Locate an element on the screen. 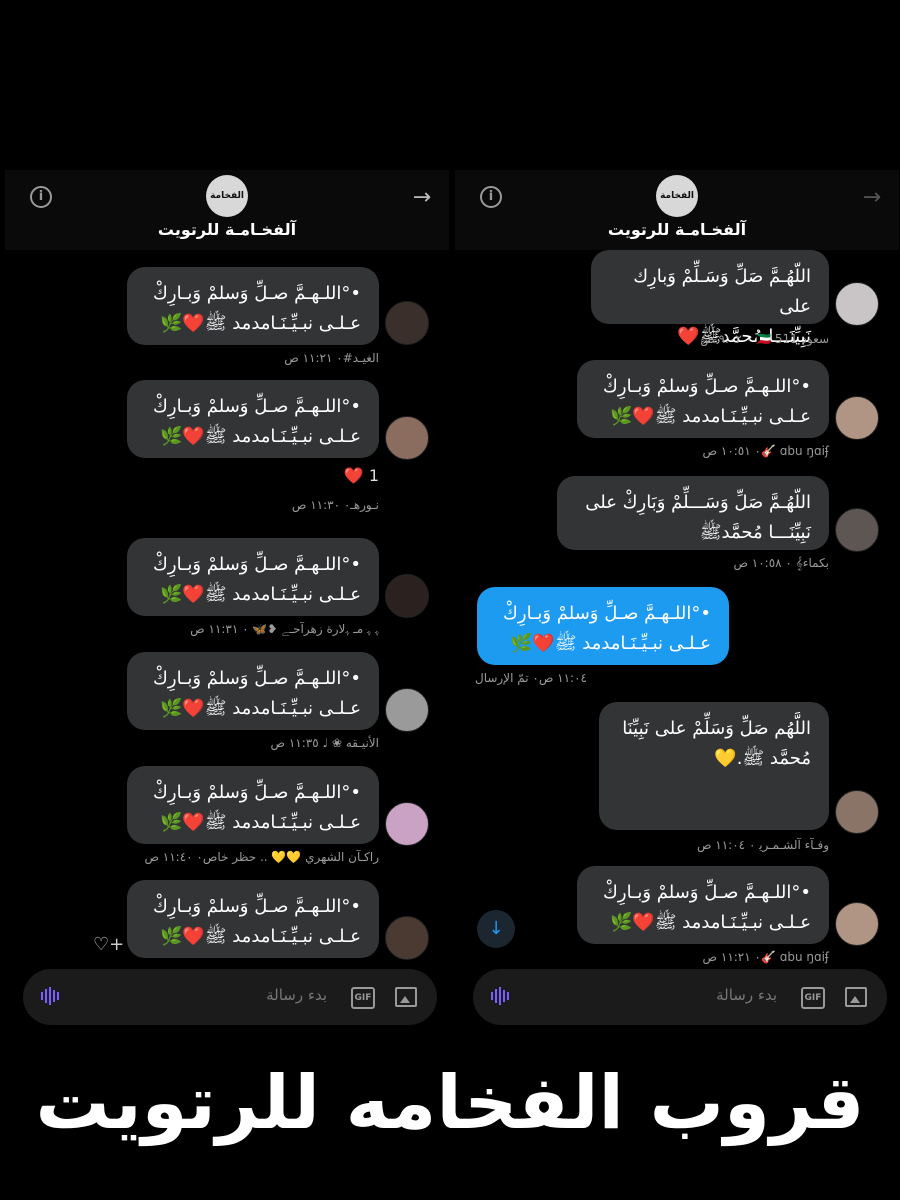 The width and height of the screenshot is (900, 1200). message-meta: بكماء𝄞 ٠ ١٠:٥٨ ص is located at coordinates (781, 563).